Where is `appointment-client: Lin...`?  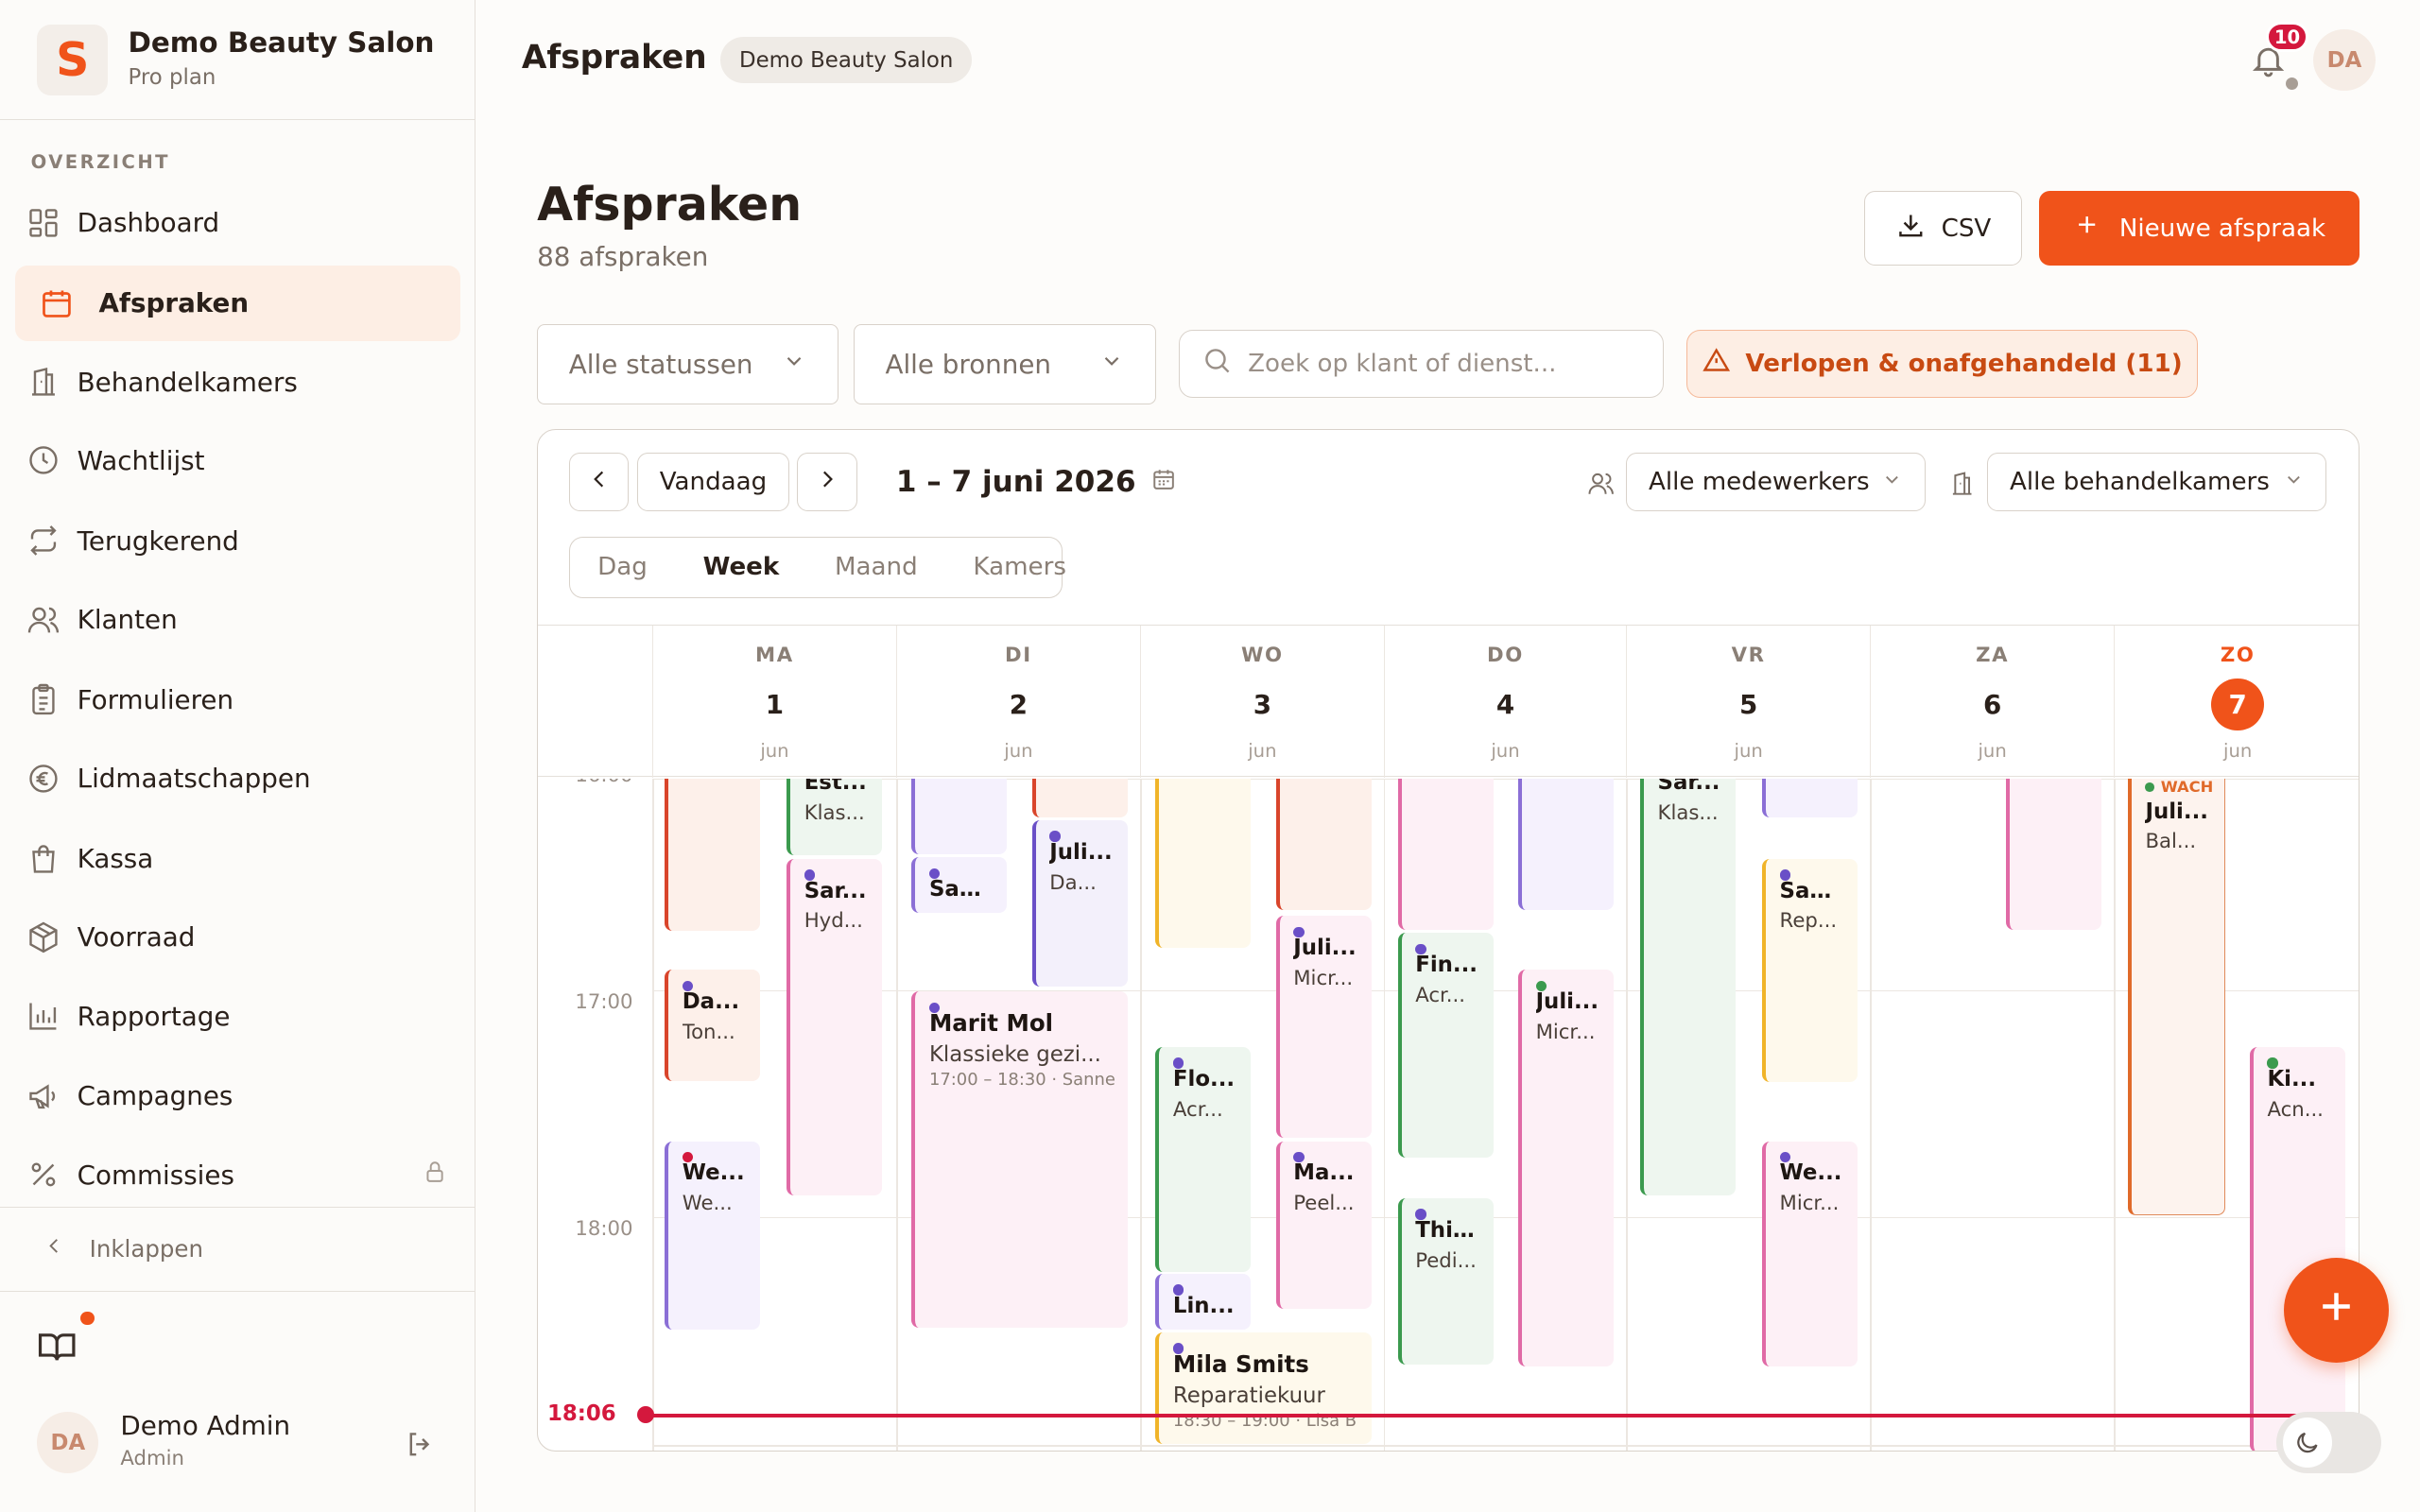
appointment-client: Lin... is located at coordinates (1203, 1305).